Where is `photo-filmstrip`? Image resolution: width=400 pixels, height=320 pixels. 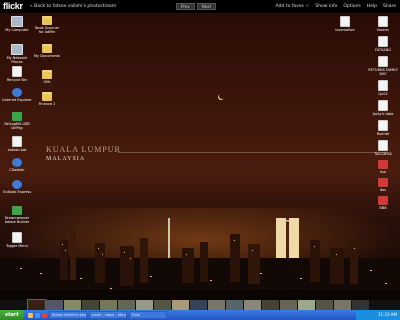
photo-filmstrip is located at coordinates (200, 305).